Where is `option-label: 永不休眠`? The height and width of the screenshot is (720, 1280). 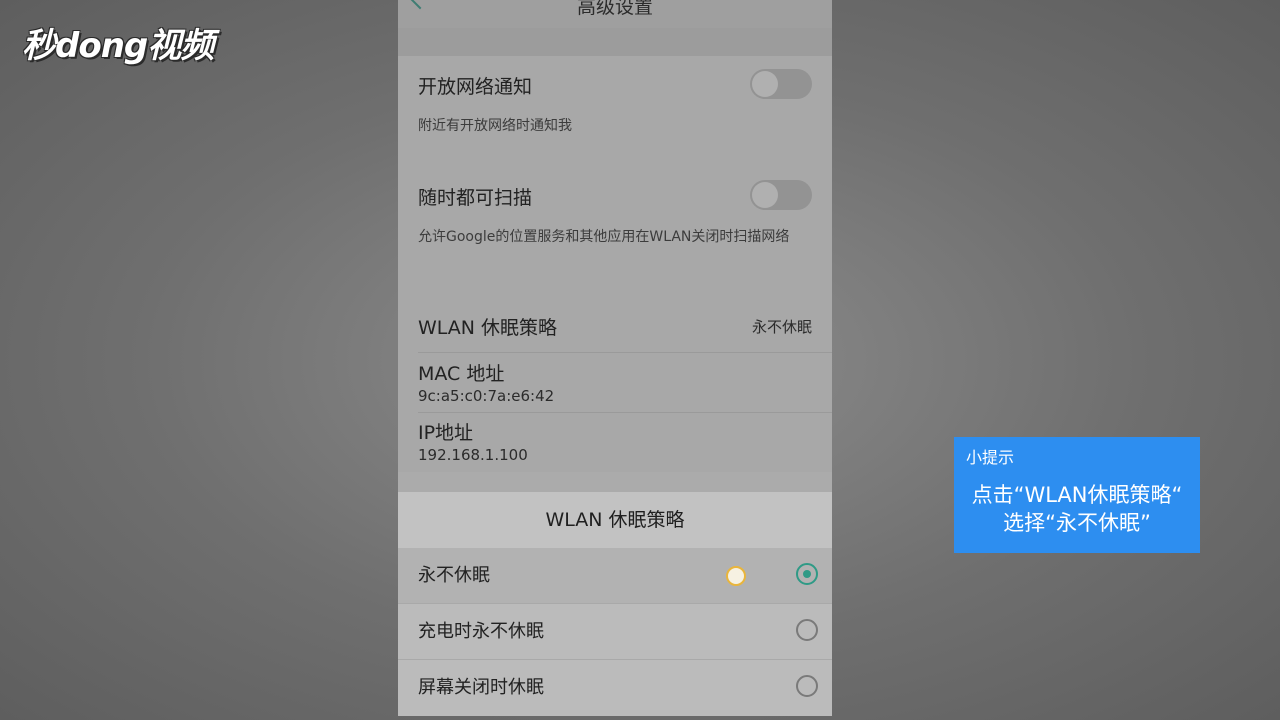
option-label: 永不休眠 is located at coordinates (454, 575).